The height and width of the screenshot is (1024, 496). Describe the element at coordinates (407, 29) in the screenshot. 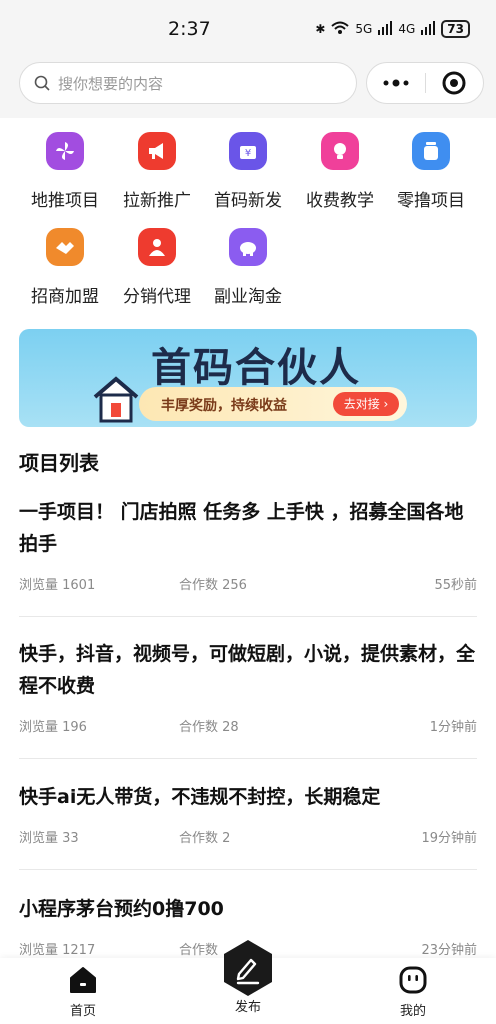

I see `signal-4g-label: 4G` at that location.